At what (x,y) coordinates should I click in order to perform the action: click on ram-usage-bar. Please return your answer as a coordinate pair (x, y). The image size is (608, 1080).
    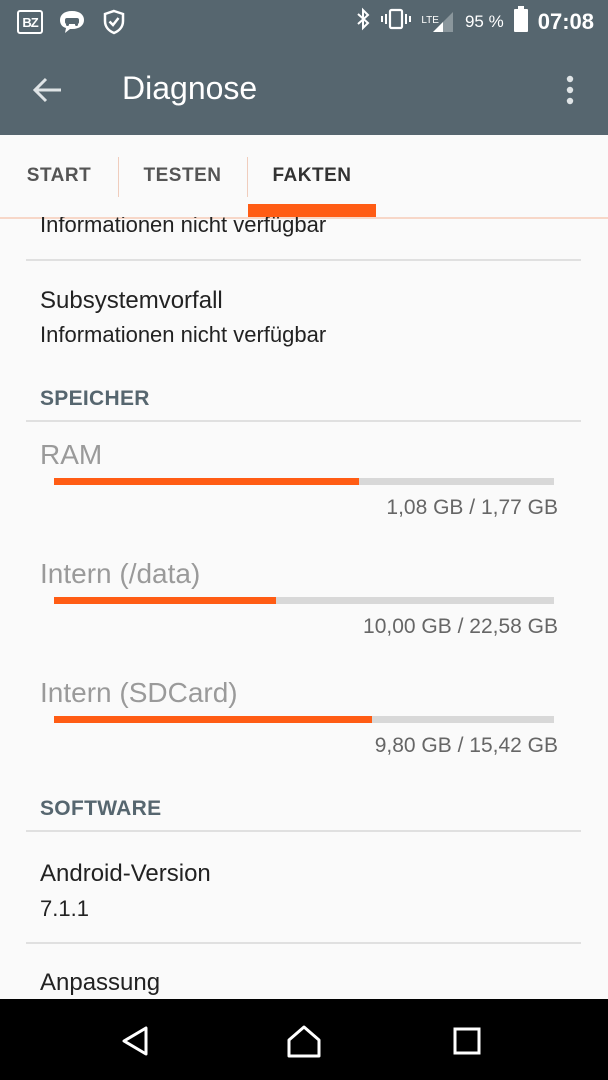
    Looking at the image, I should click on (304, 481).